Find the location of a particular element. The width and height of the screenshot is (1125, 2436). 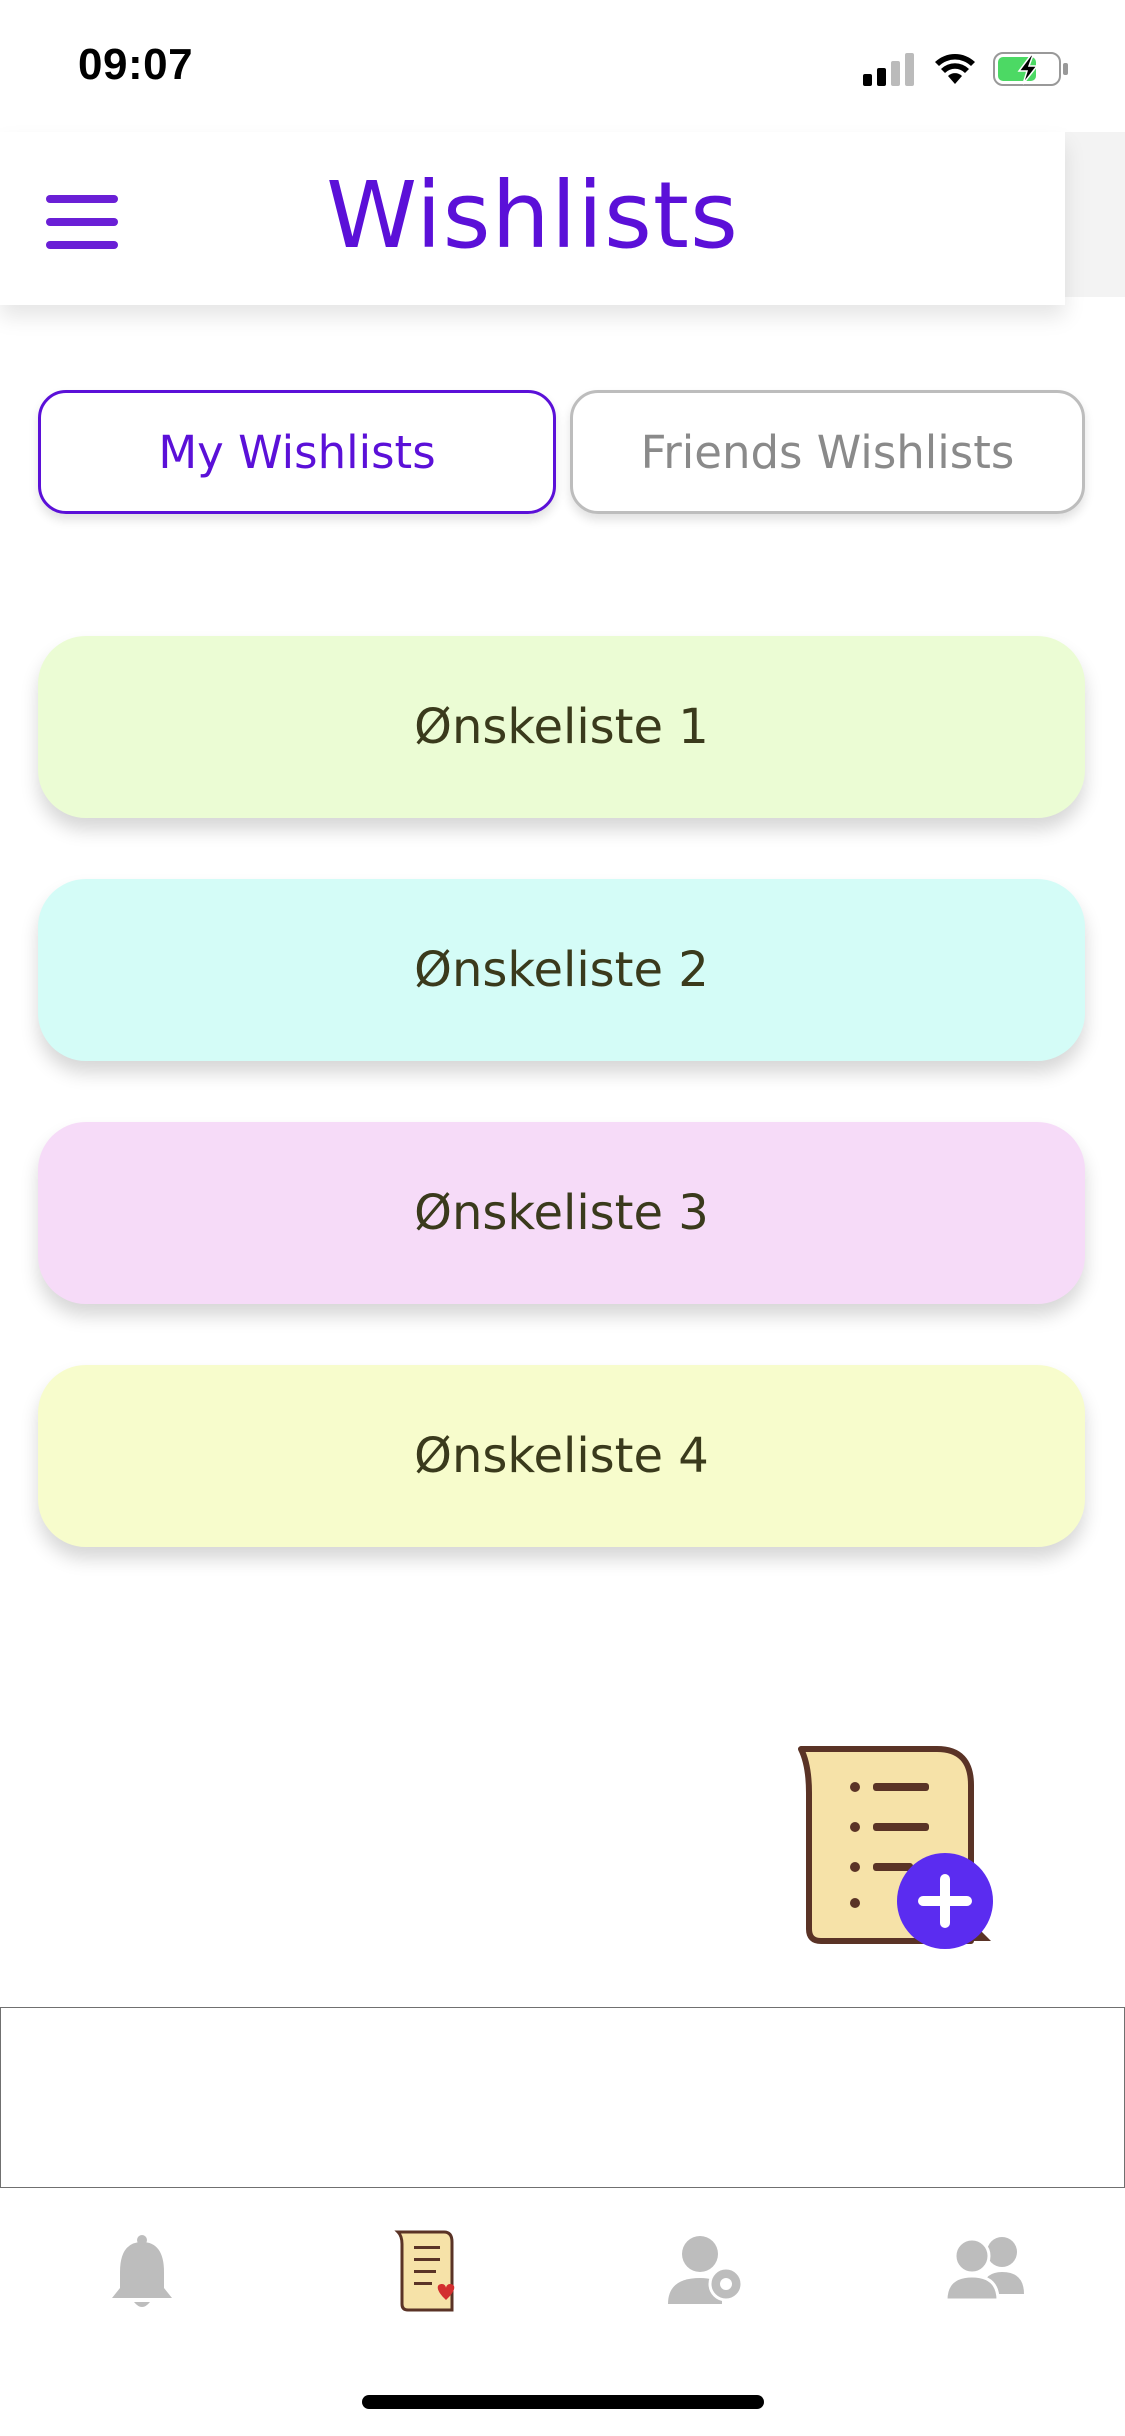

user-settings-icon is located at coordinates (706, 2270).